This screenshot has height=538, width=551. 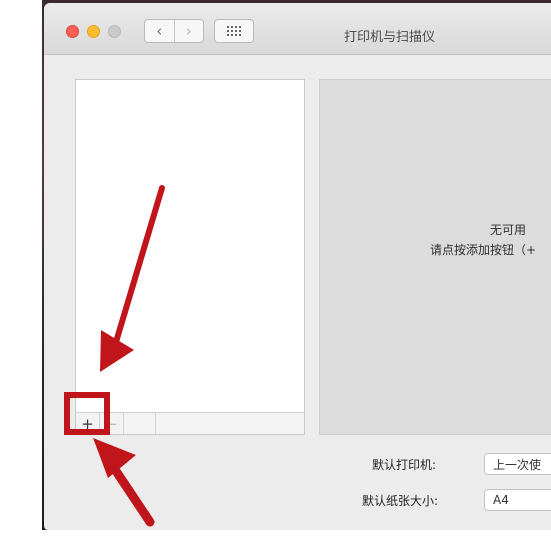 What do you see at coordinates (129, 356) in the screenshot?
I see `red-arrow-icon` at bounding box center [129, 356].